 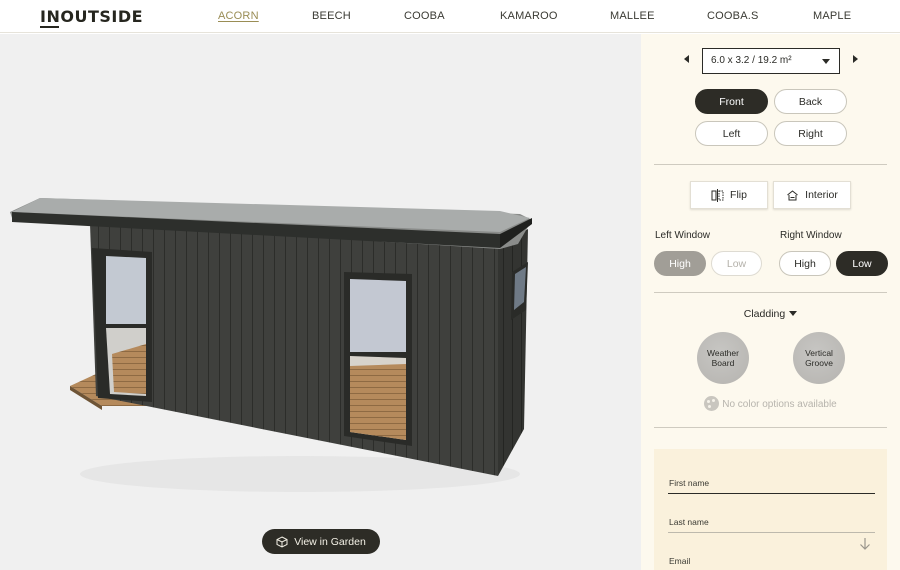 I want to click on size-select-value: 6.0 x 3.2 / 19.2 m², so click(x=751, y=60).